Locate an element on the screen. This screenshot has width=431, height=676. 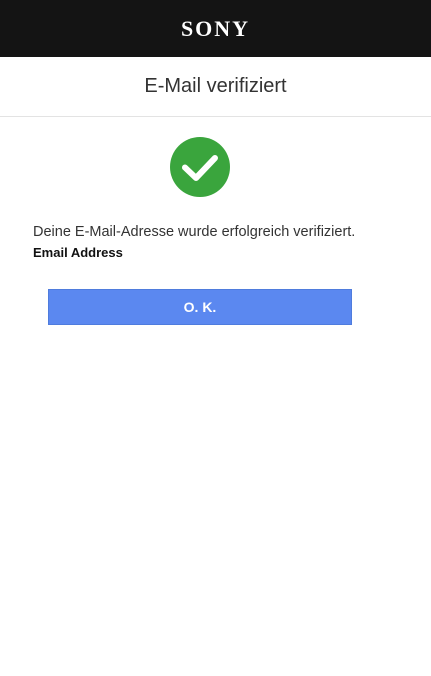
email-address-label: Email Address is located at coordinates (78, 252).